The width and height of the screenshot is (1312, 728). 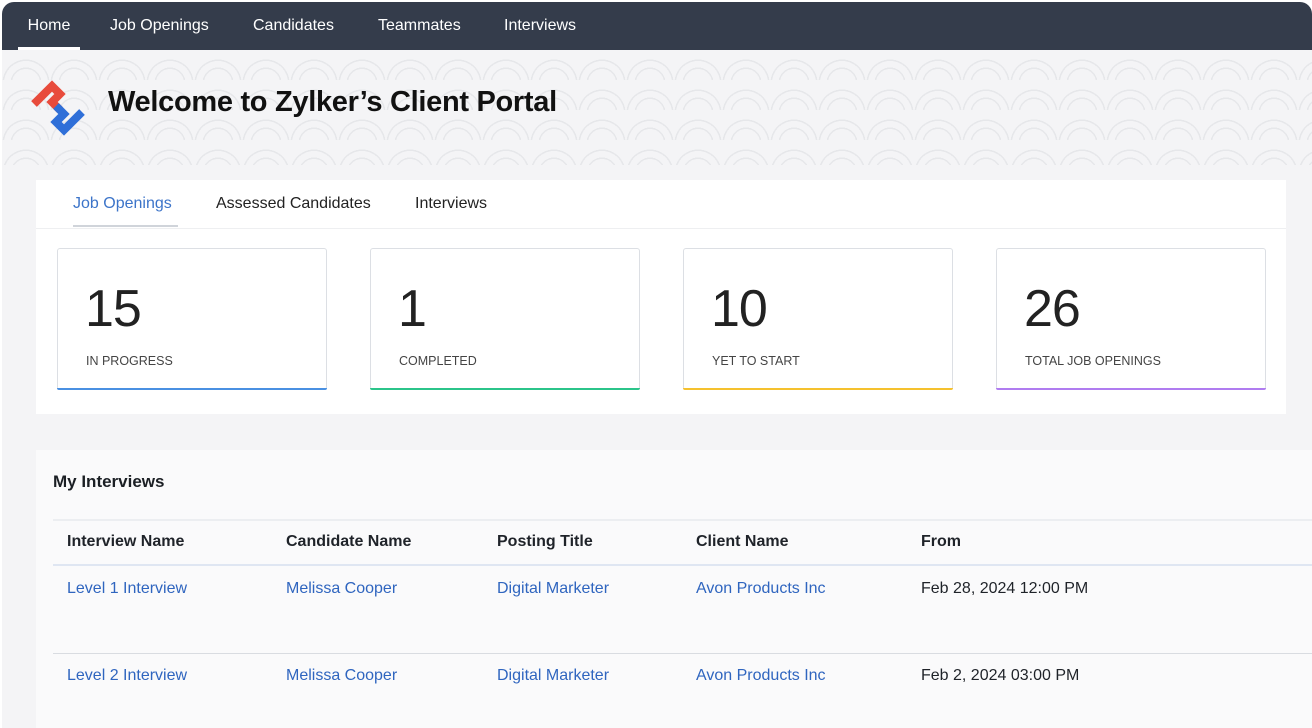 I want to click on column-header-client-name: Client Name, so click(x=742, y=542).